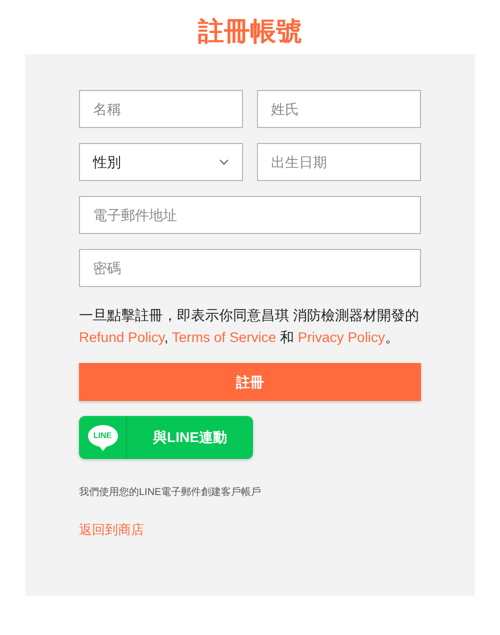 The height and width of the screenshot is (635, 500). What do you see at coordinates (339, 162) in the screenshot?
I see `input-field: 出生日期` at bounding box center [339, 162].